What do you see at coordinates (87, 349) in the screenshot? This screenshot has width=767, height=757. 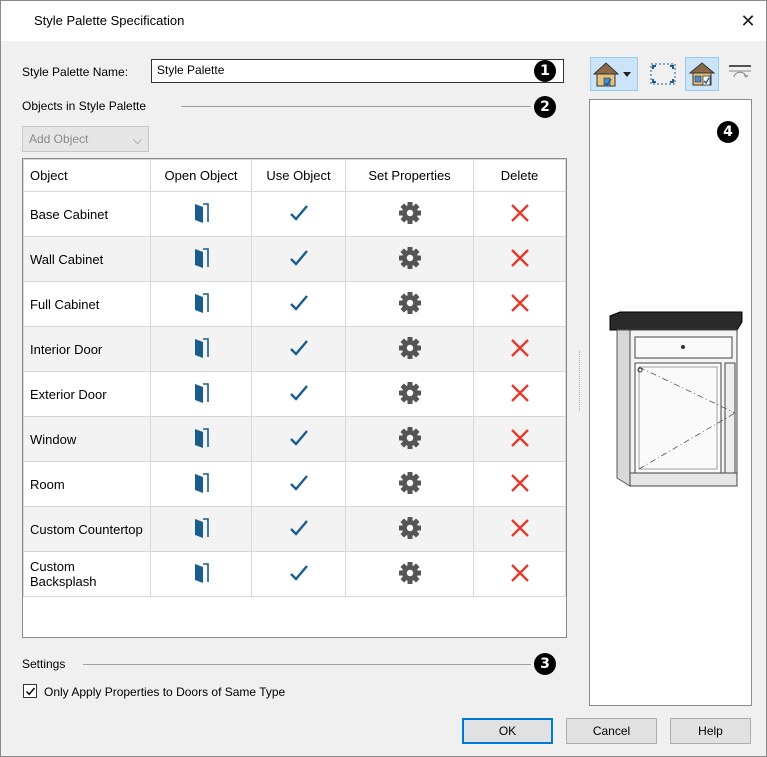 I see `object-name-cell: Interior Door` at bounding box center [87, 349].